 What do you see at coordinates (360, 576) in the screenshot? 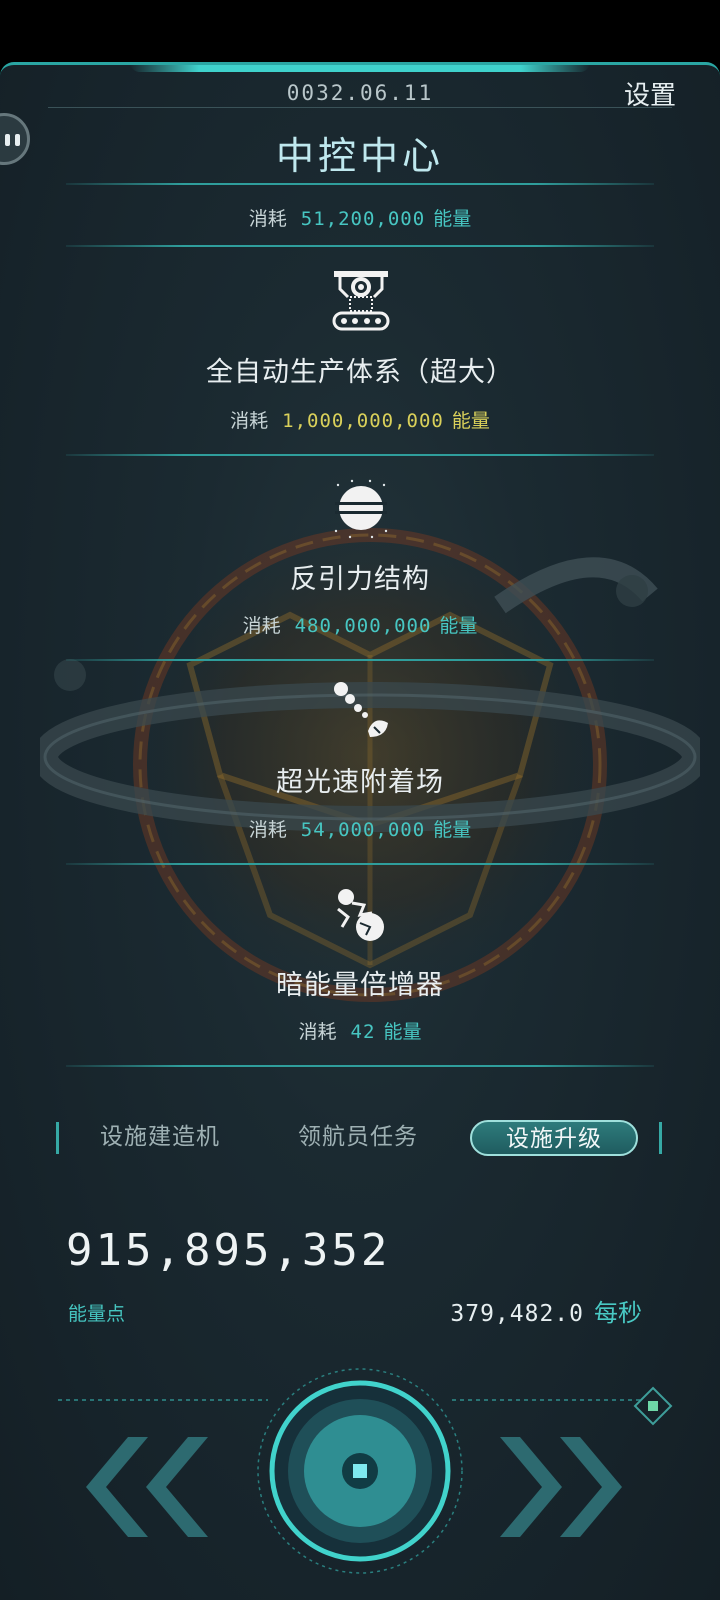
I see `item-name: 反引力结构` at bounding box center [360, 576].